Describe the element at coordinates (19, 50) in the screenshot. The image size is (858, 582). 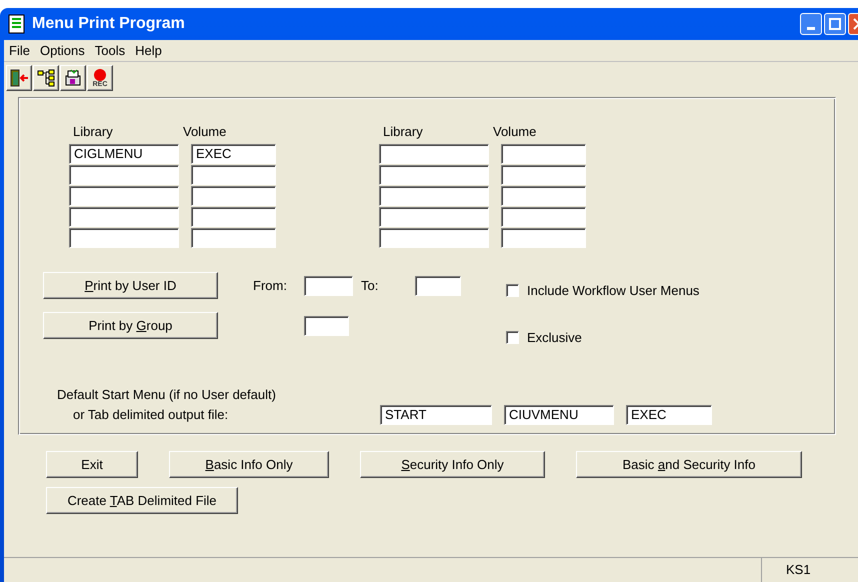
I see `menu-item: File` at that location.